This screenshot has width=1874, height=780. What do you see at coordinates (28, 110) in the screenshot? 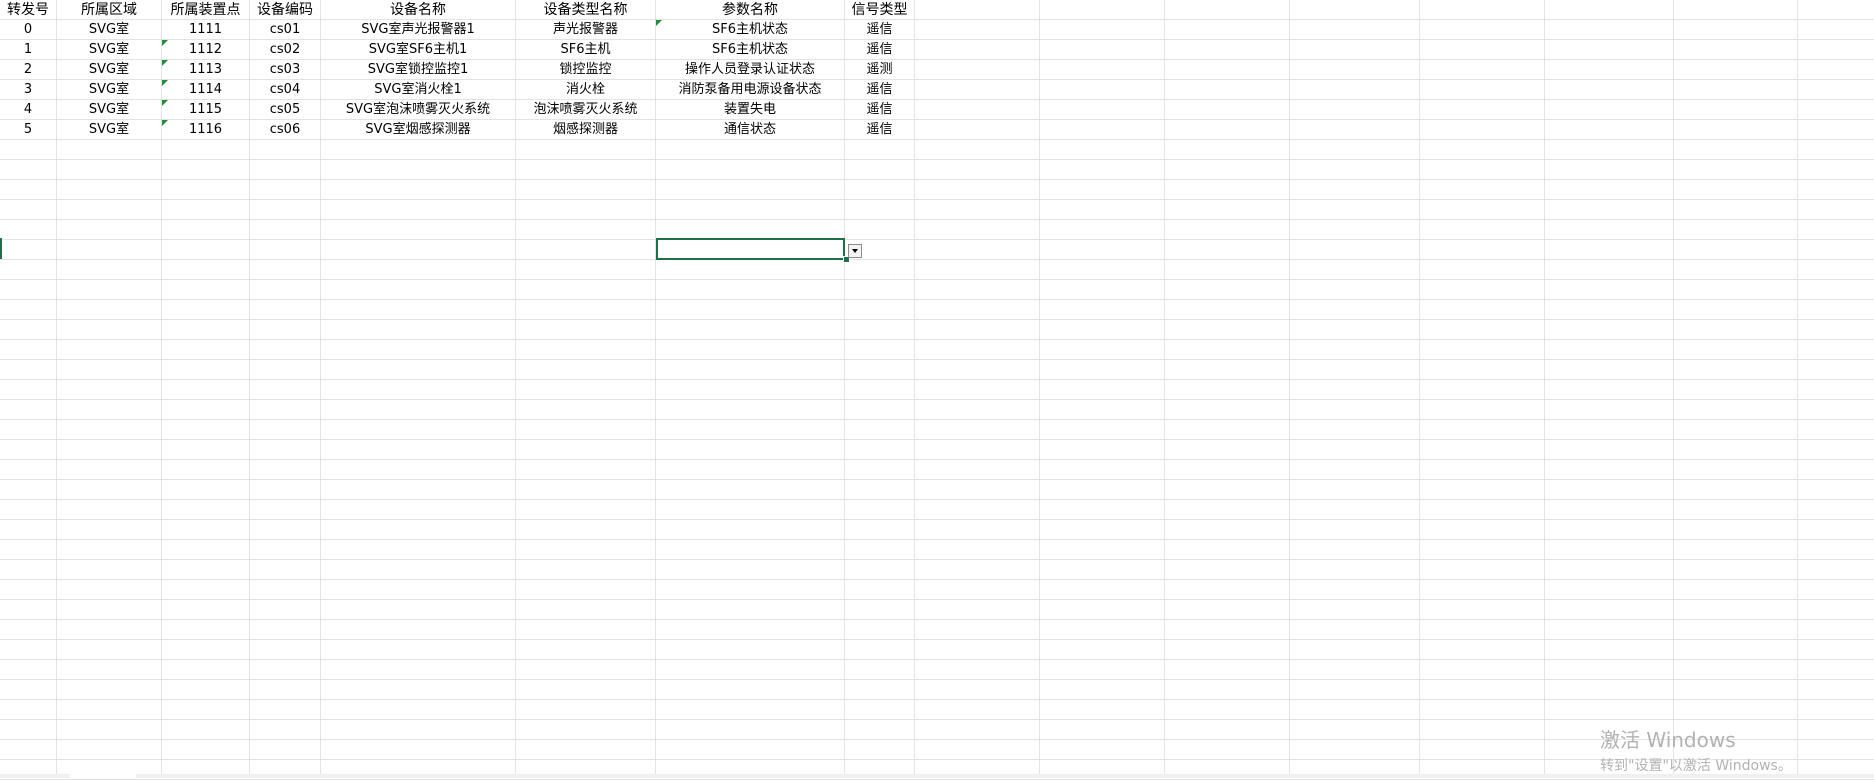
I see `table-cell: 4` at bounding box center [28, 110].